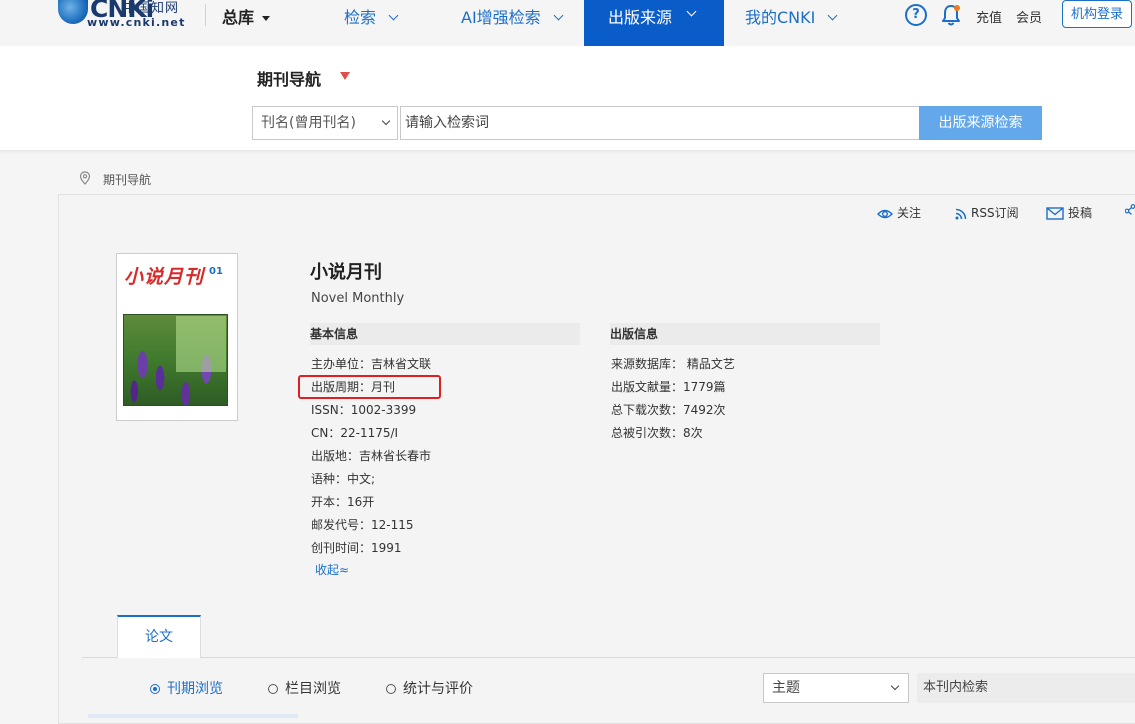 This screenshot has width=1135, height=724. Describe the element at coordinates (85, 178) in the screenshot. I see `location-pin-icon` at that location.